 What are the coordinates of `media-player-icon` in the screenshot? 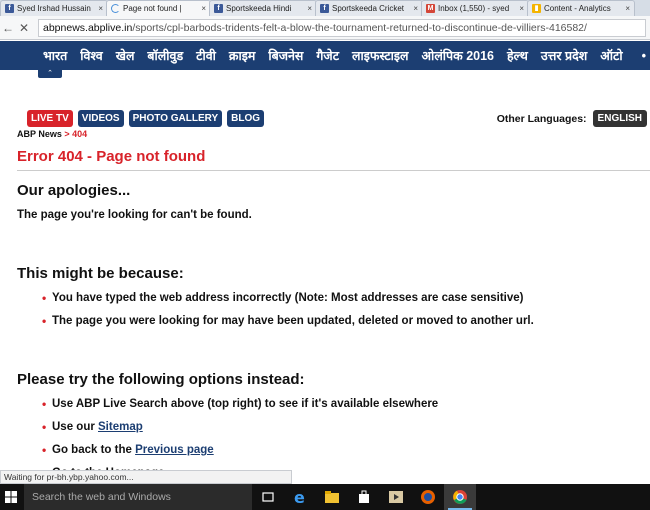 It's located at (396, 497).